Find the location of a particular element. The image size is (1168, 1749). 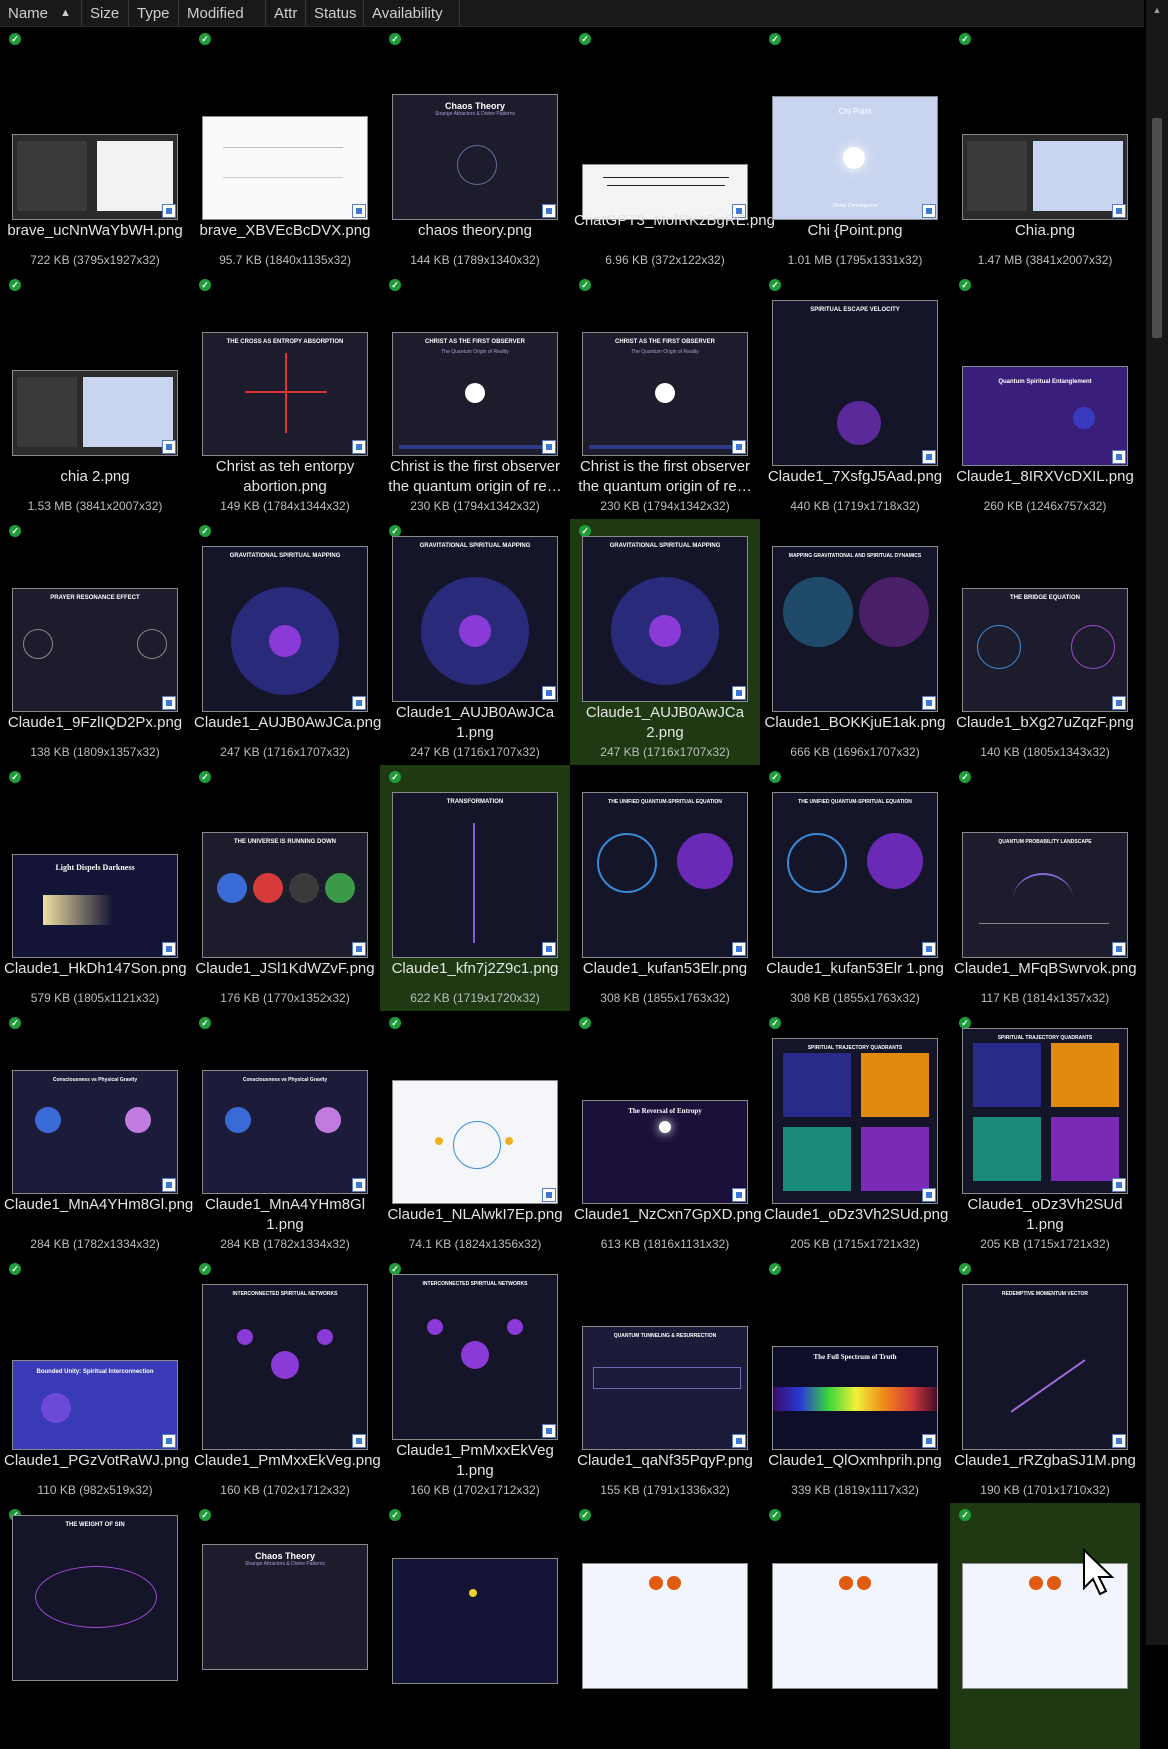

column-status: Status is located at coordinates (335, 13).